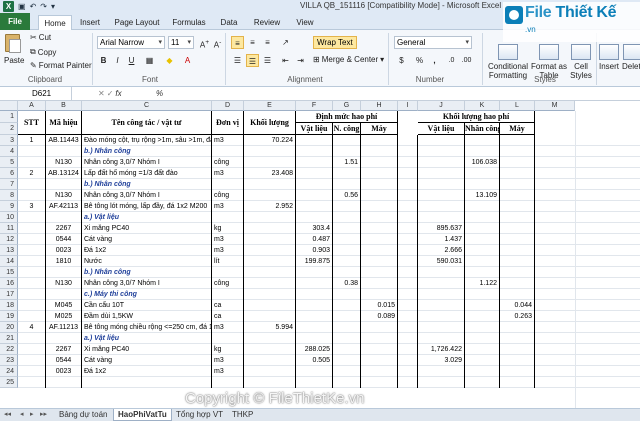 This screenshot has height=421, width=640. What do you see at coordinates (348, 59) in the screenshot?
I see `merge-center-button: ⊞ Merge & Center ▾` at bounding box center [348, 59].